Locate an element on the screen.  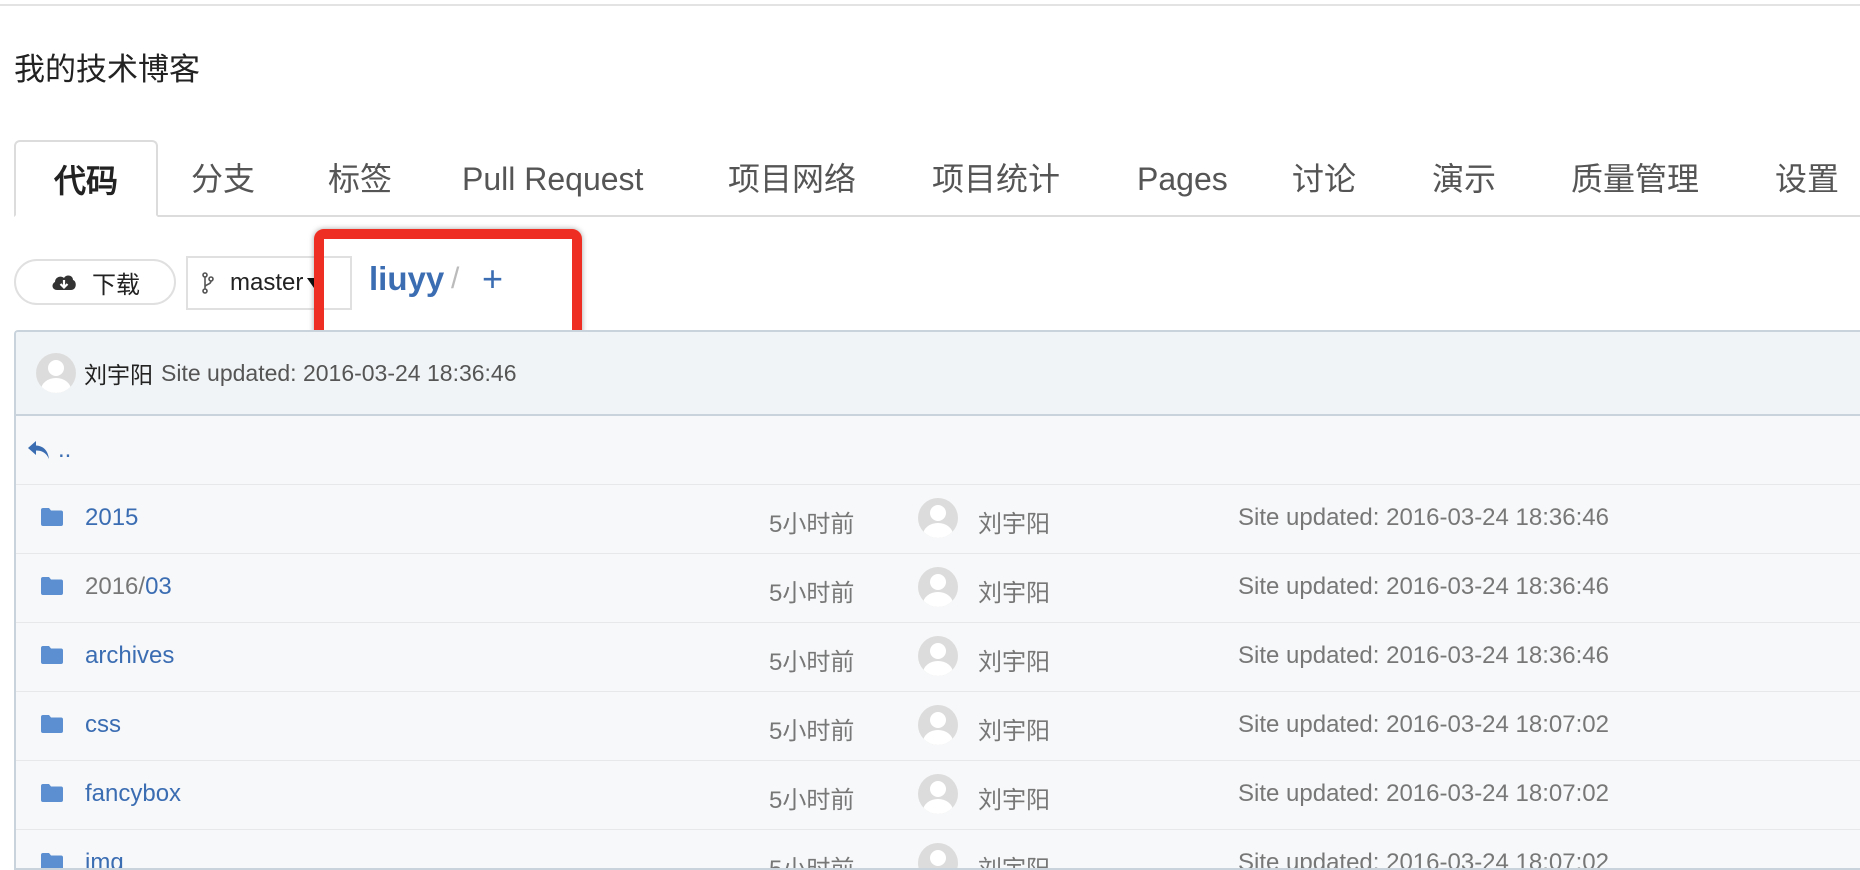
tab-discussion: 讨论 is located at coordinates (1324, 177).